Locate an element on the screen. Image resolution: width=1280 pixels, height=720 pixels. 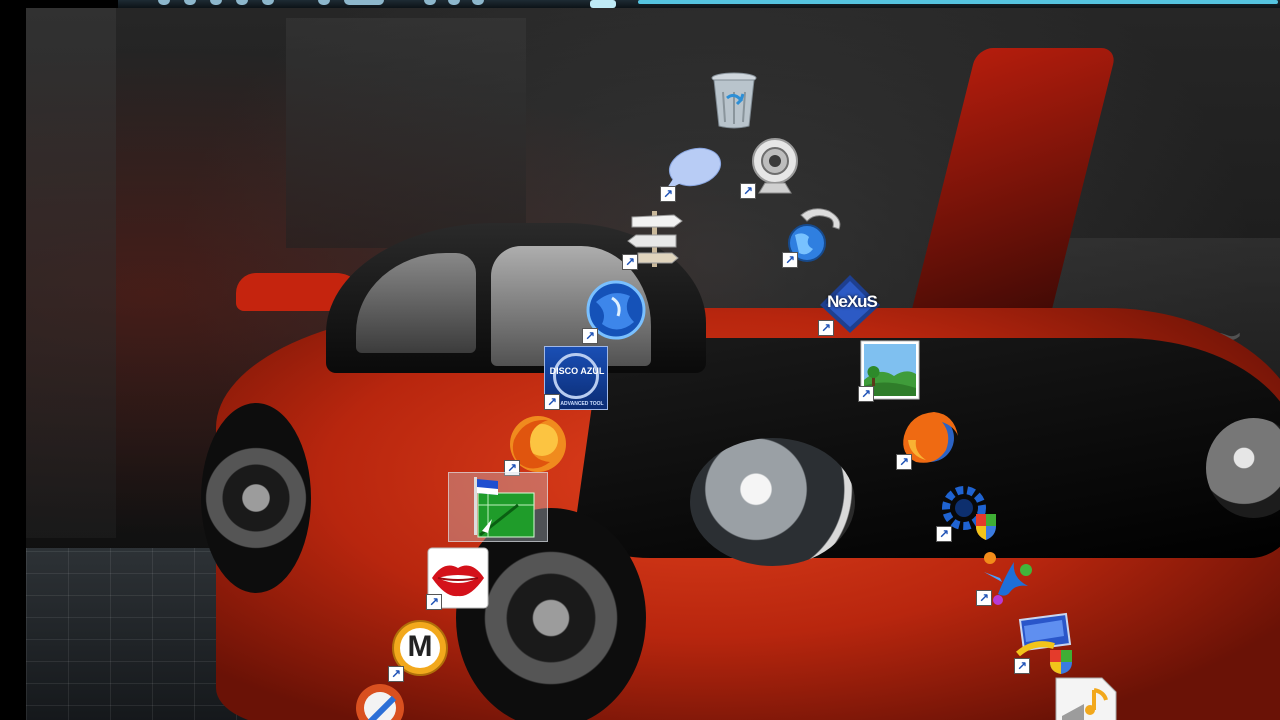
letterbox-left is located at coordinates (13, 360).